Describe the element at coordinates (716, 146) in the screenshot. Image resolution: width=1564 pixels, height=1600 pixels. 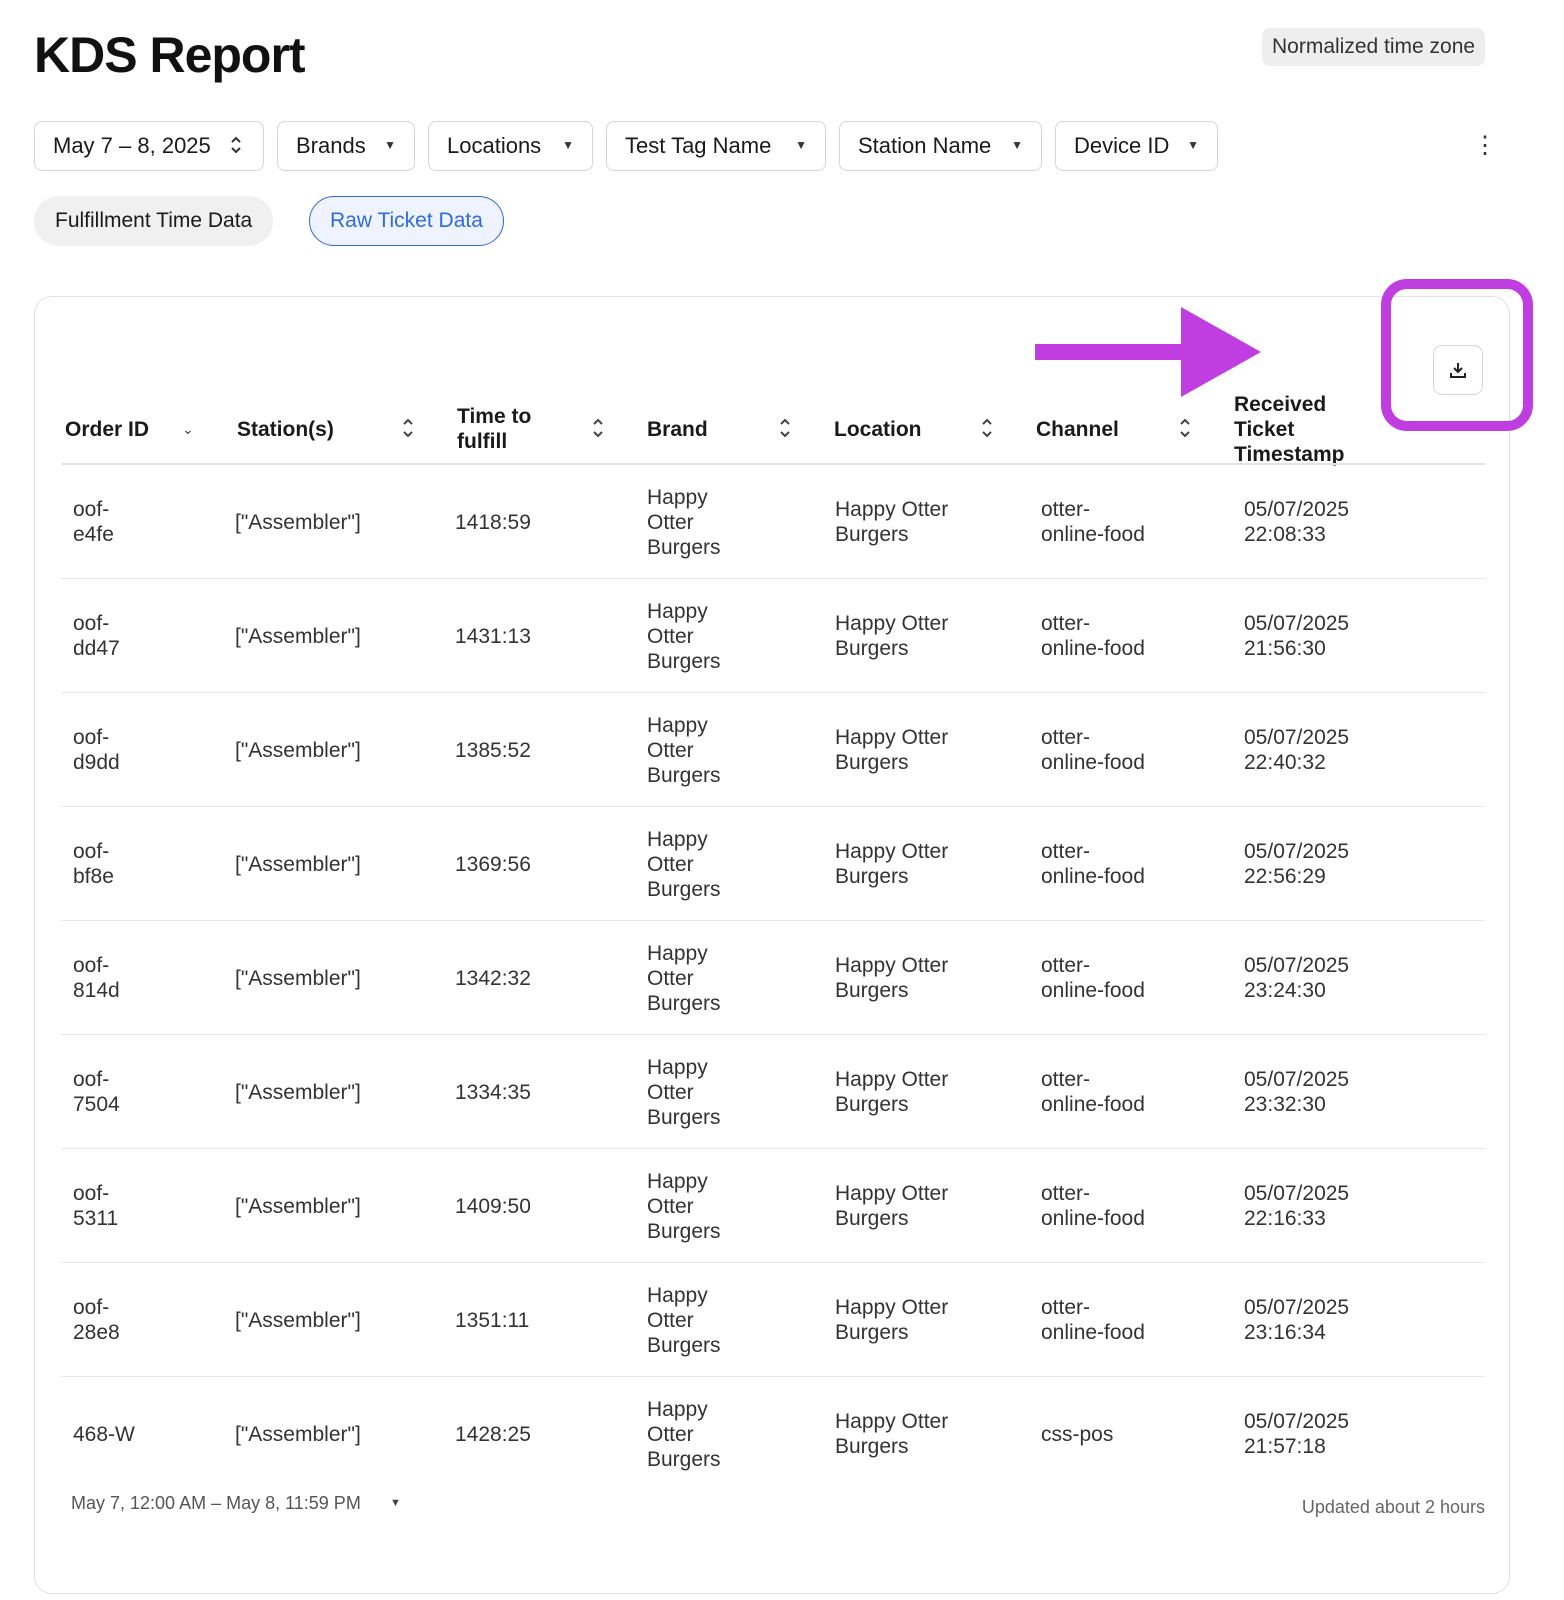
I see `test-tag-filter: Test Tag Name ▼` at that location.